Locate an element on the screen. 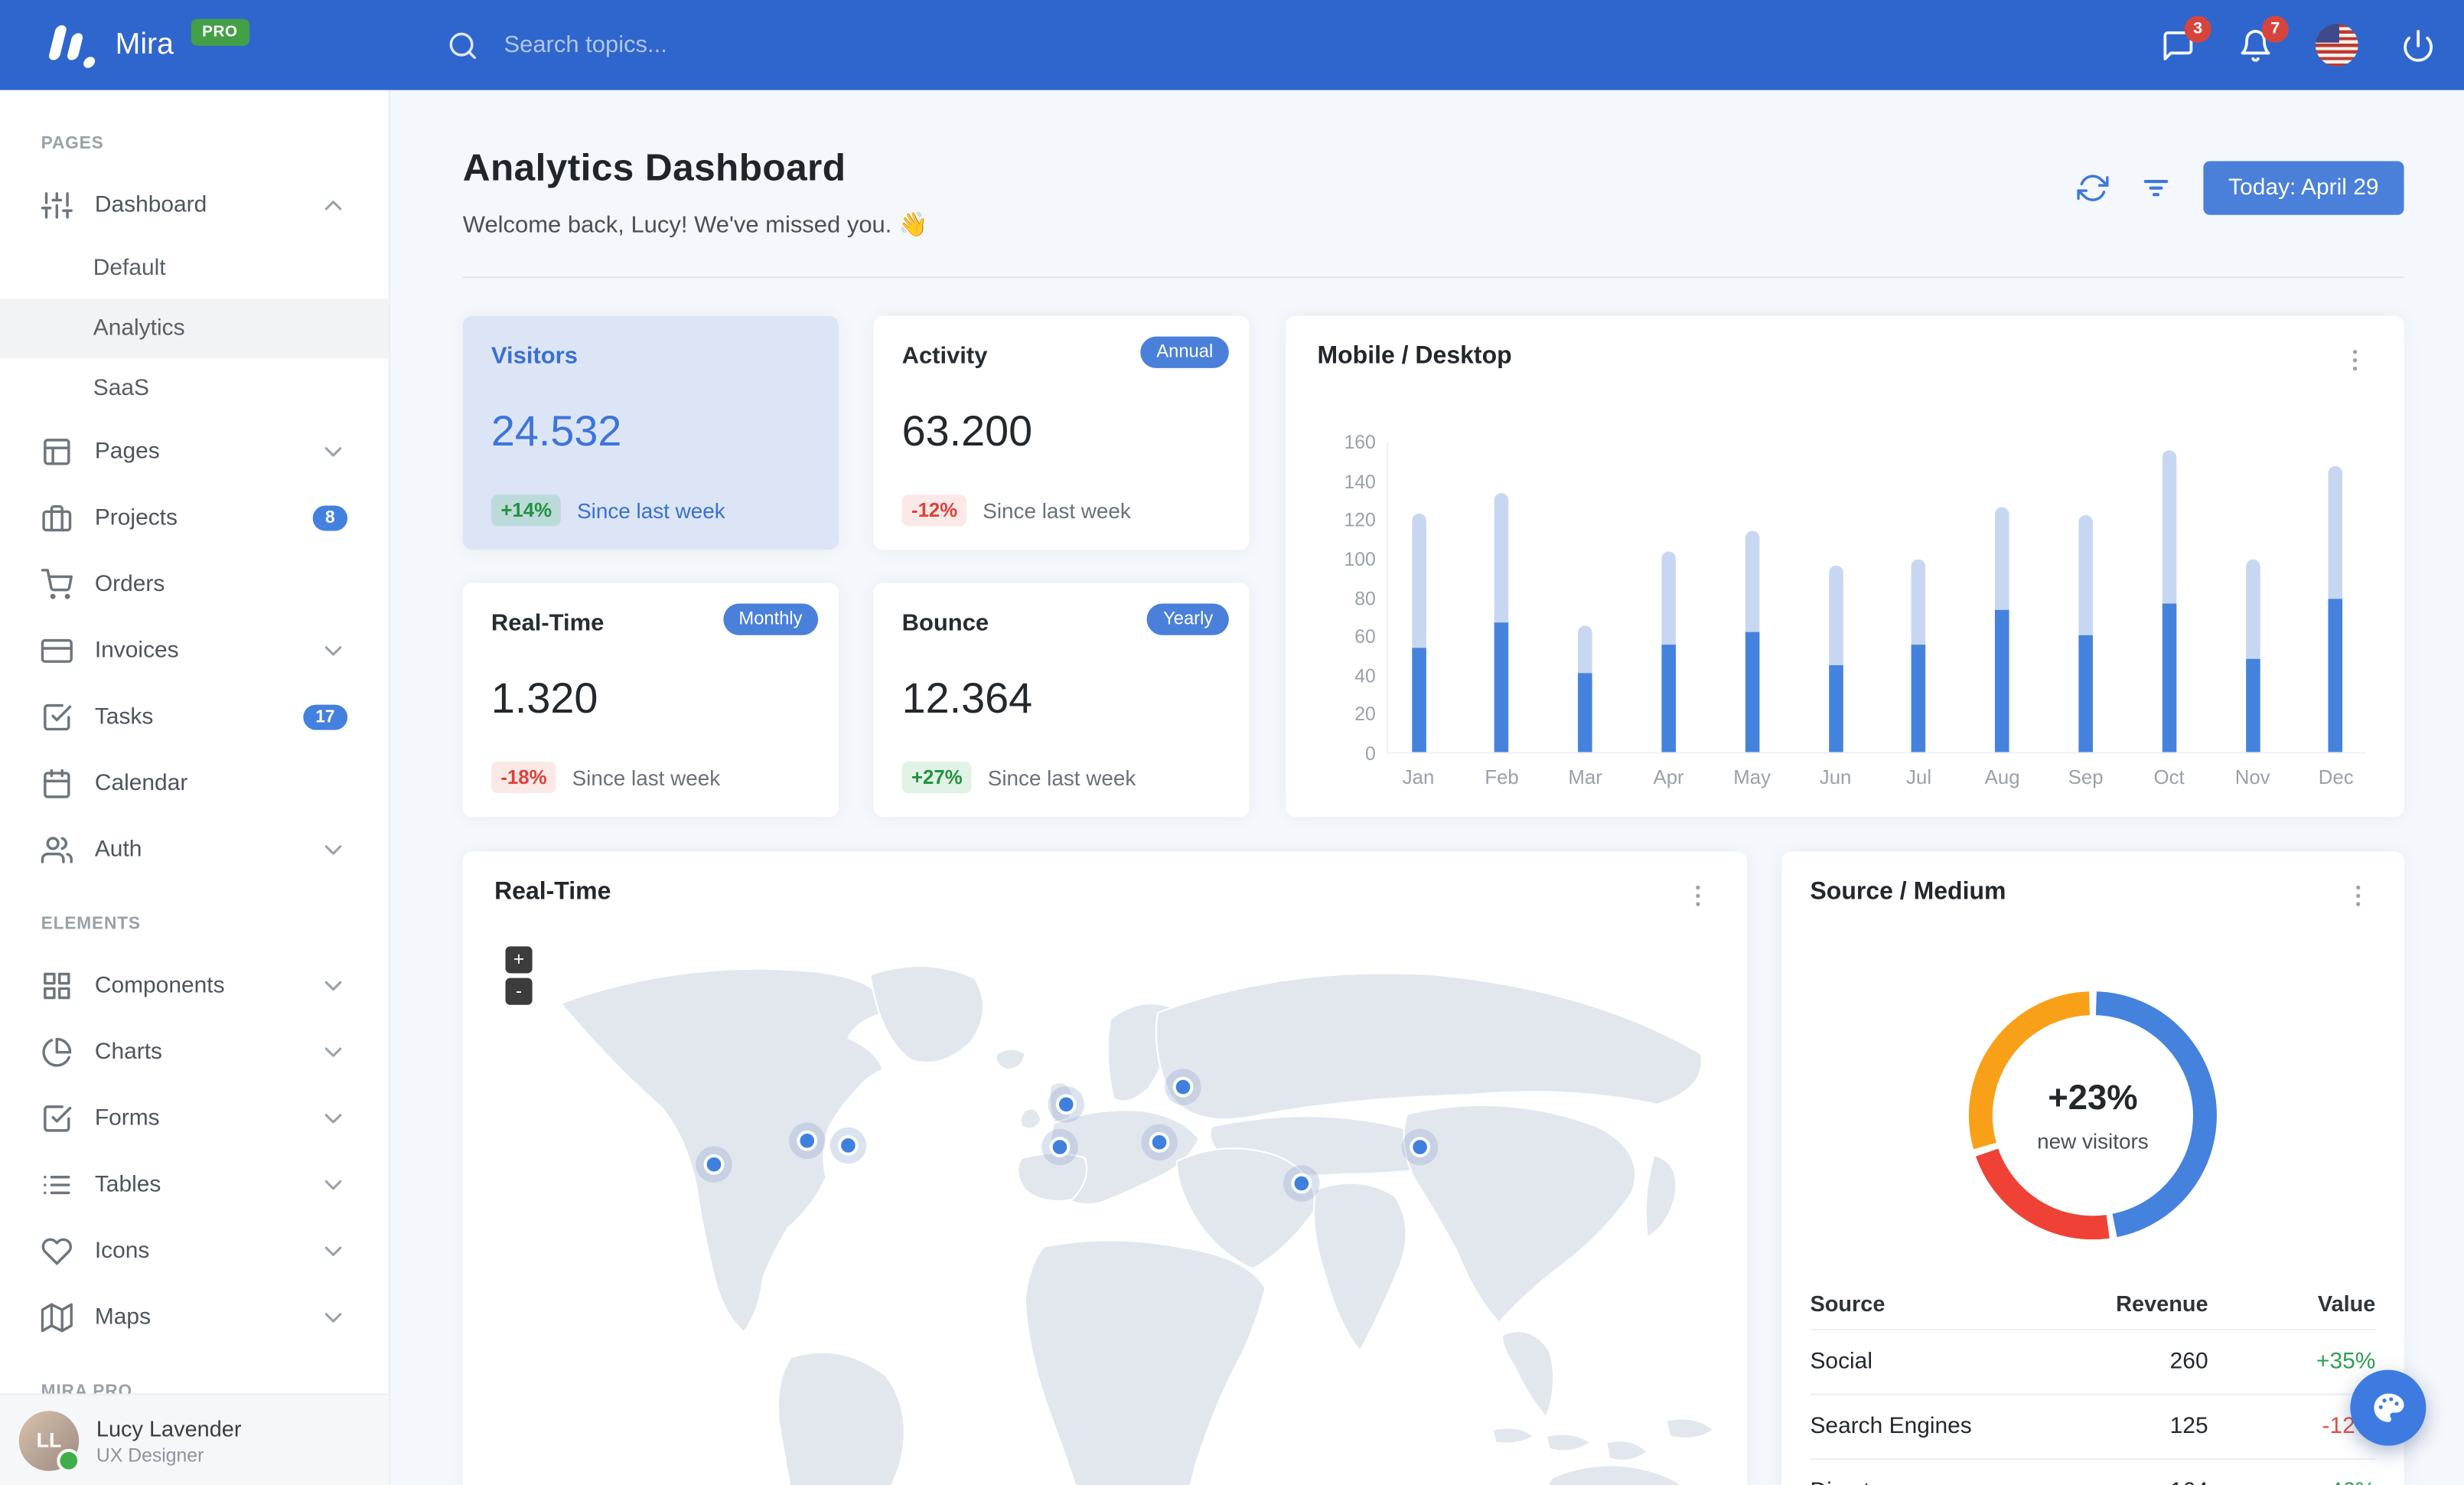  sidebar-item-orders: Orders is located at coordinates (194, 584).